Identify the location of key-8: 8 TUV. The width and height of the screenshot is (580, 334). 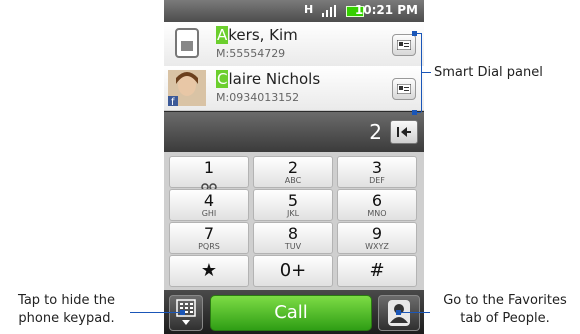
(293, 238).